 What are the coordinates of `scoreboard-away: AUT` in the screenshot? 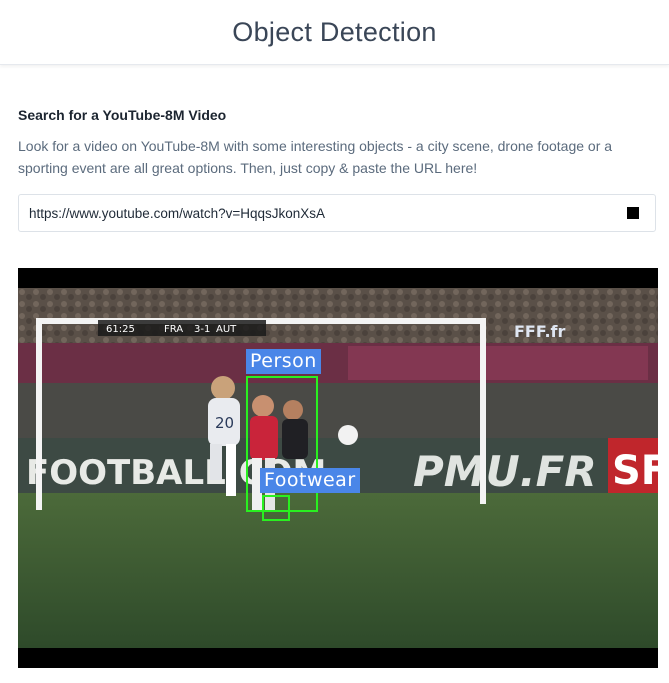 It's located at (226, 329).